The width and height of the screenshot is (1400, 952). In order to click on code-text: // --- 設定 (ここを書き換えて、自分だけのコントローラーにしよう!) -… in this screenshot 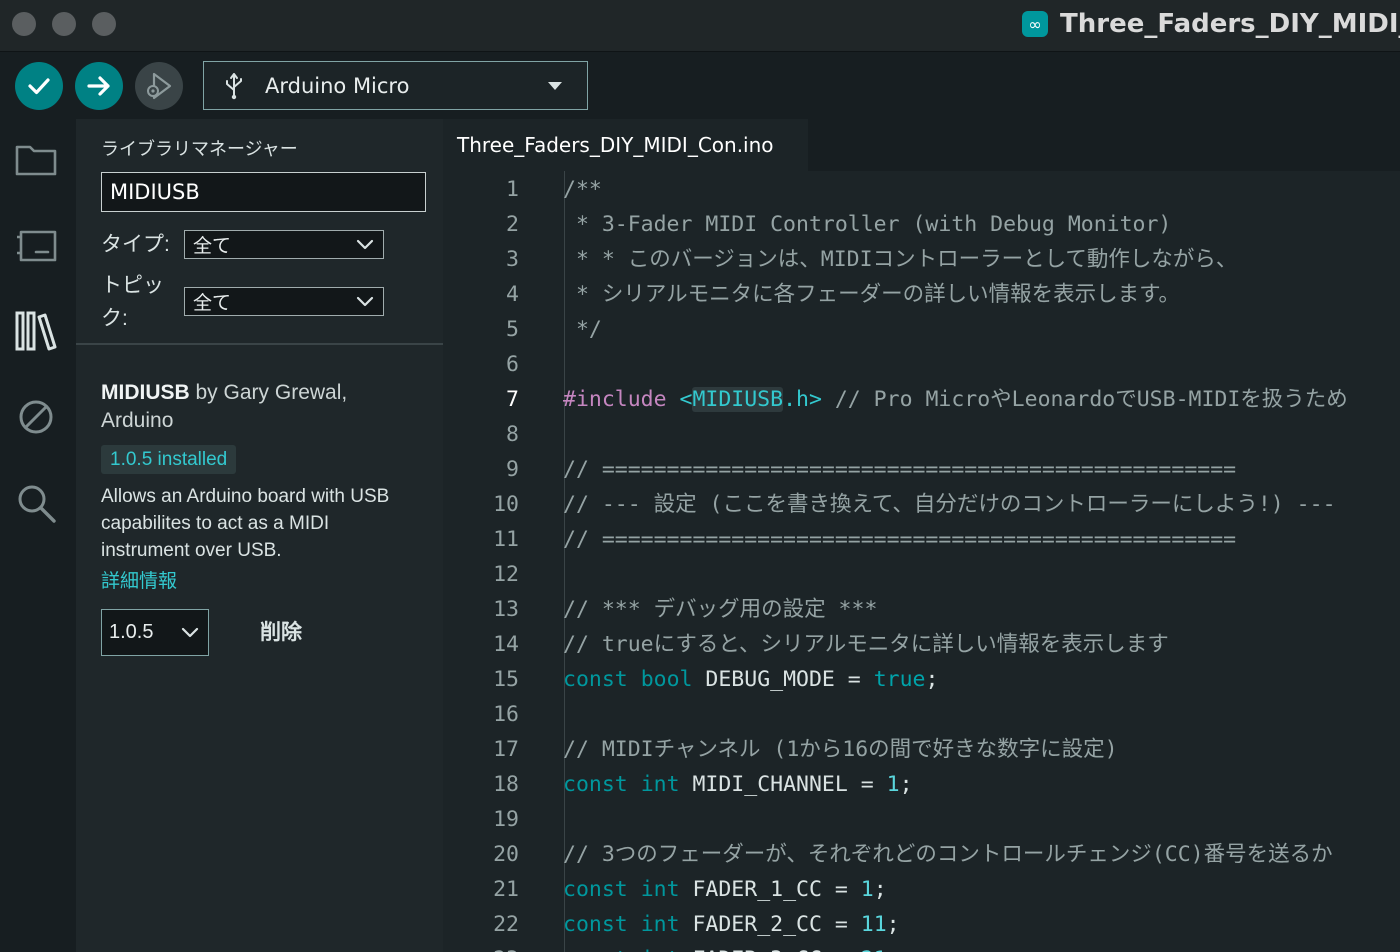, I will do `click(949, 504)`.